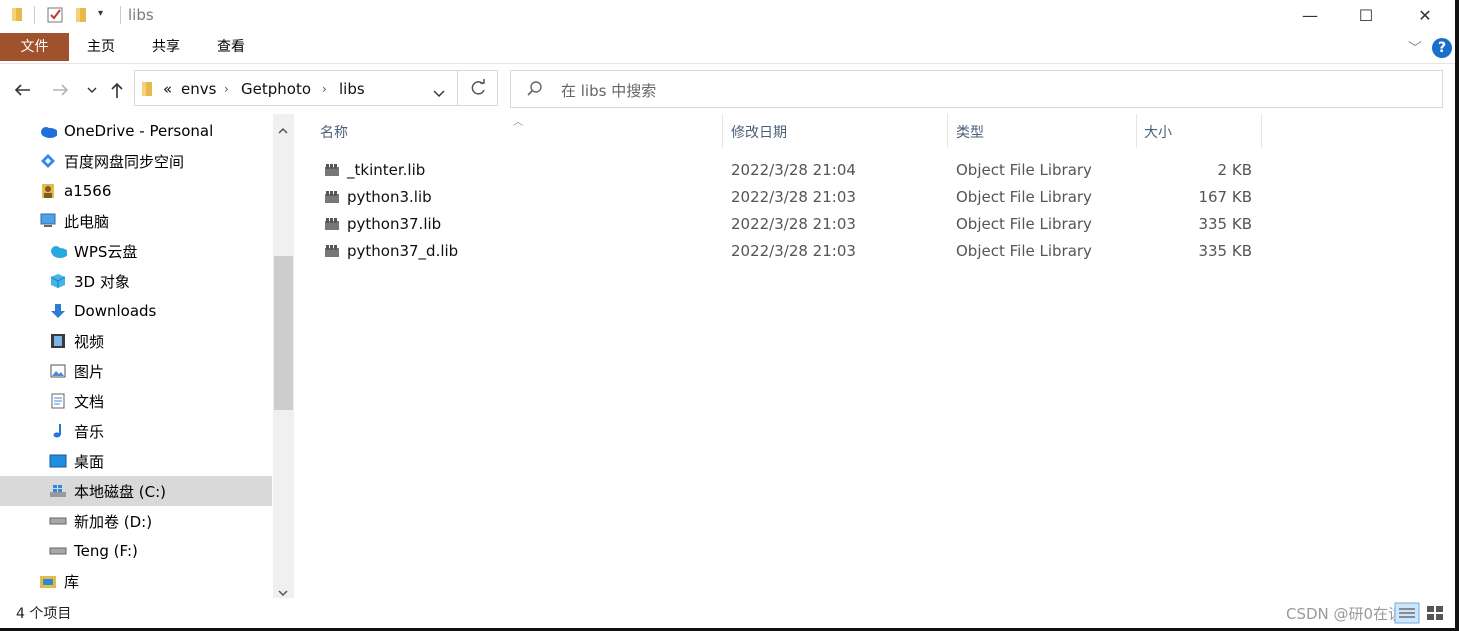  I want to click on ribbon-divider, so click(727, 63).